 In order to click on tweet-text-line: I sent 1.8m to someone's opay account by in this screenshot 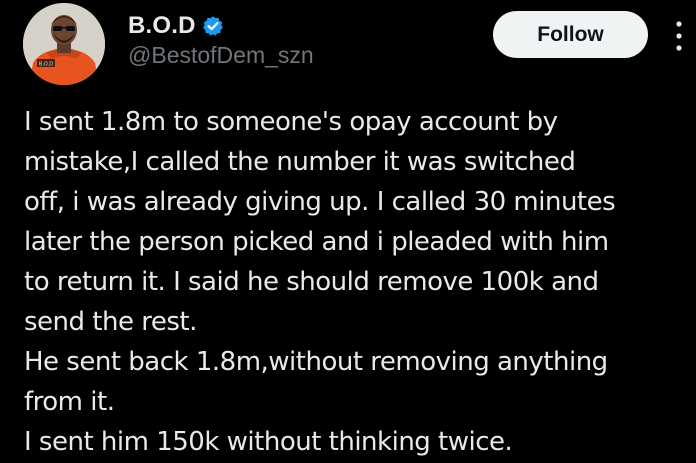, I will do `click(291, 122)`.